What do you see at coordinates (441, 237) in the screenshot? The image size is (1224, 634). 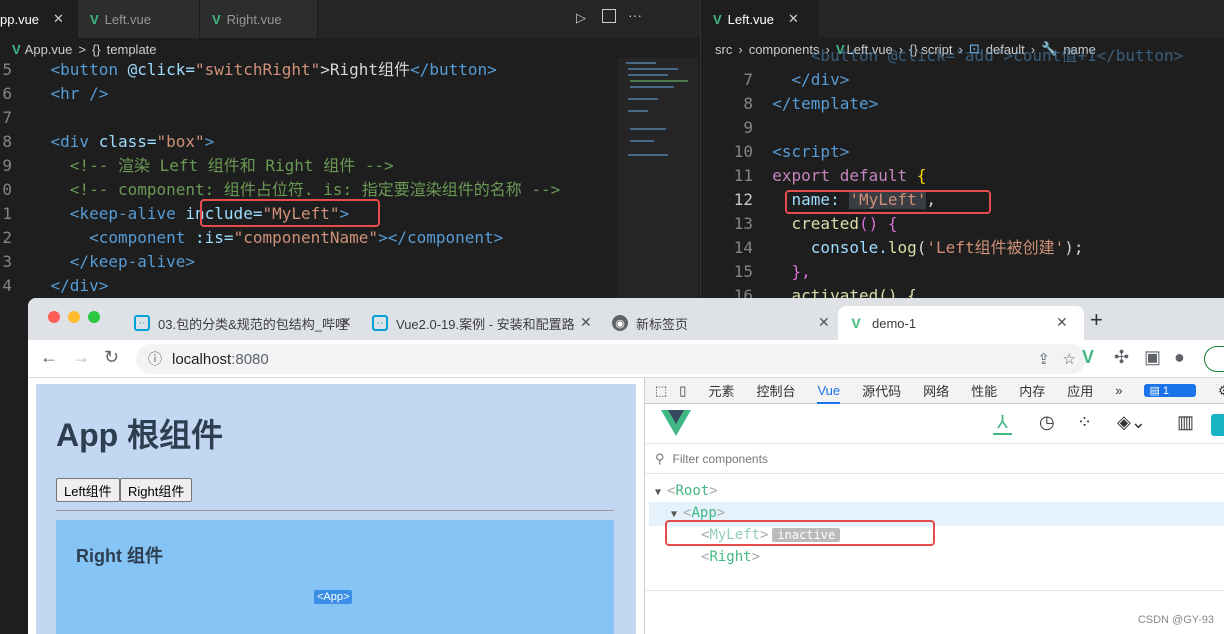 I see `code-token: ></component>` at bounding box center [441, 237].